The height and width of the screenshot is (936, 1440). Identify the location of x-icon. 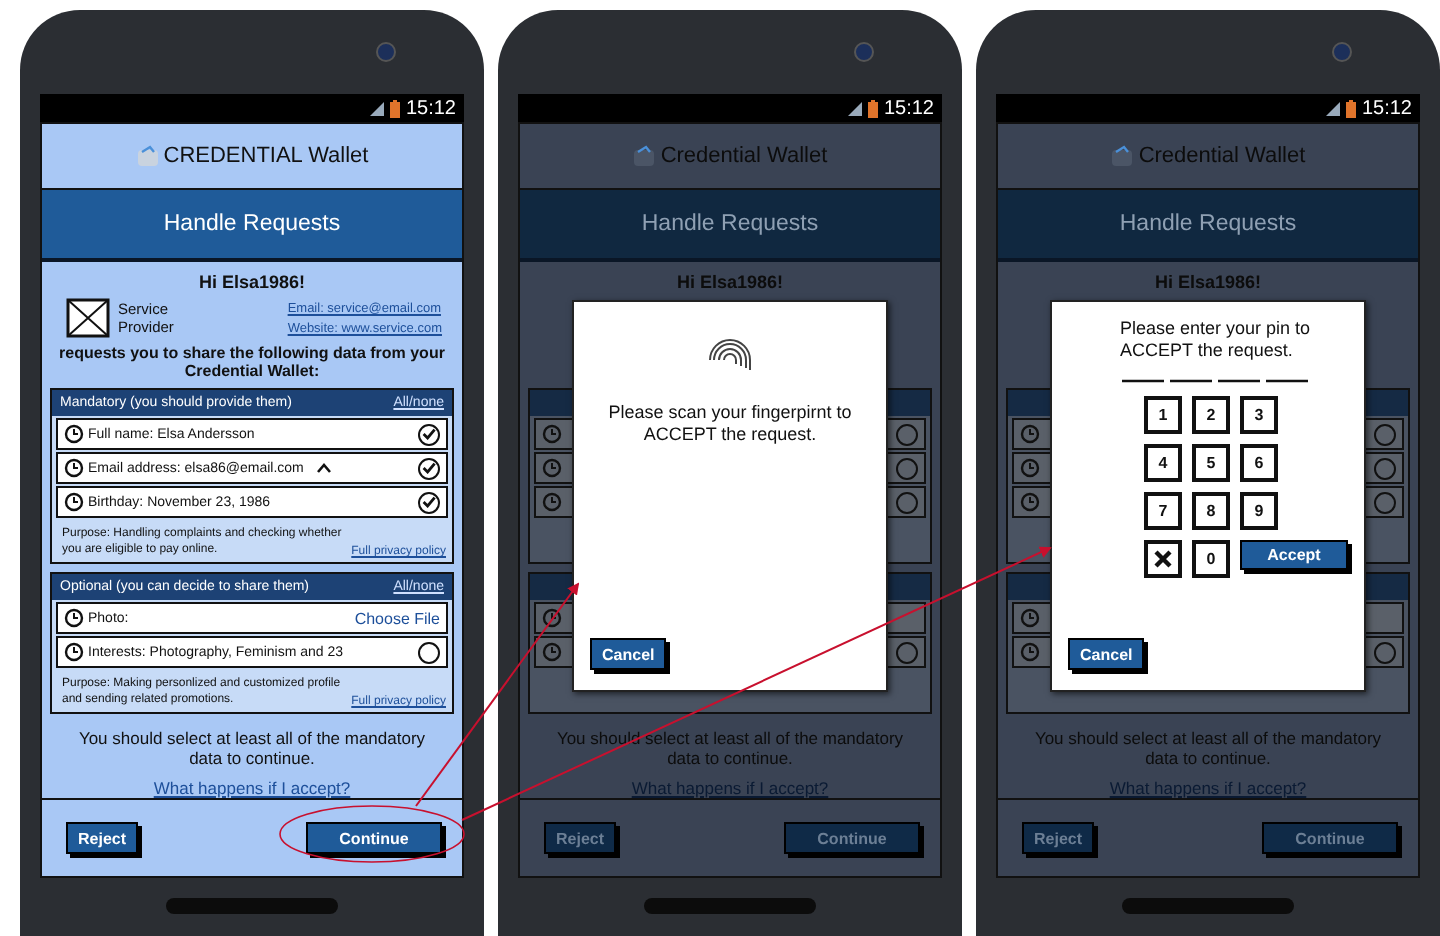
(1163, 559).